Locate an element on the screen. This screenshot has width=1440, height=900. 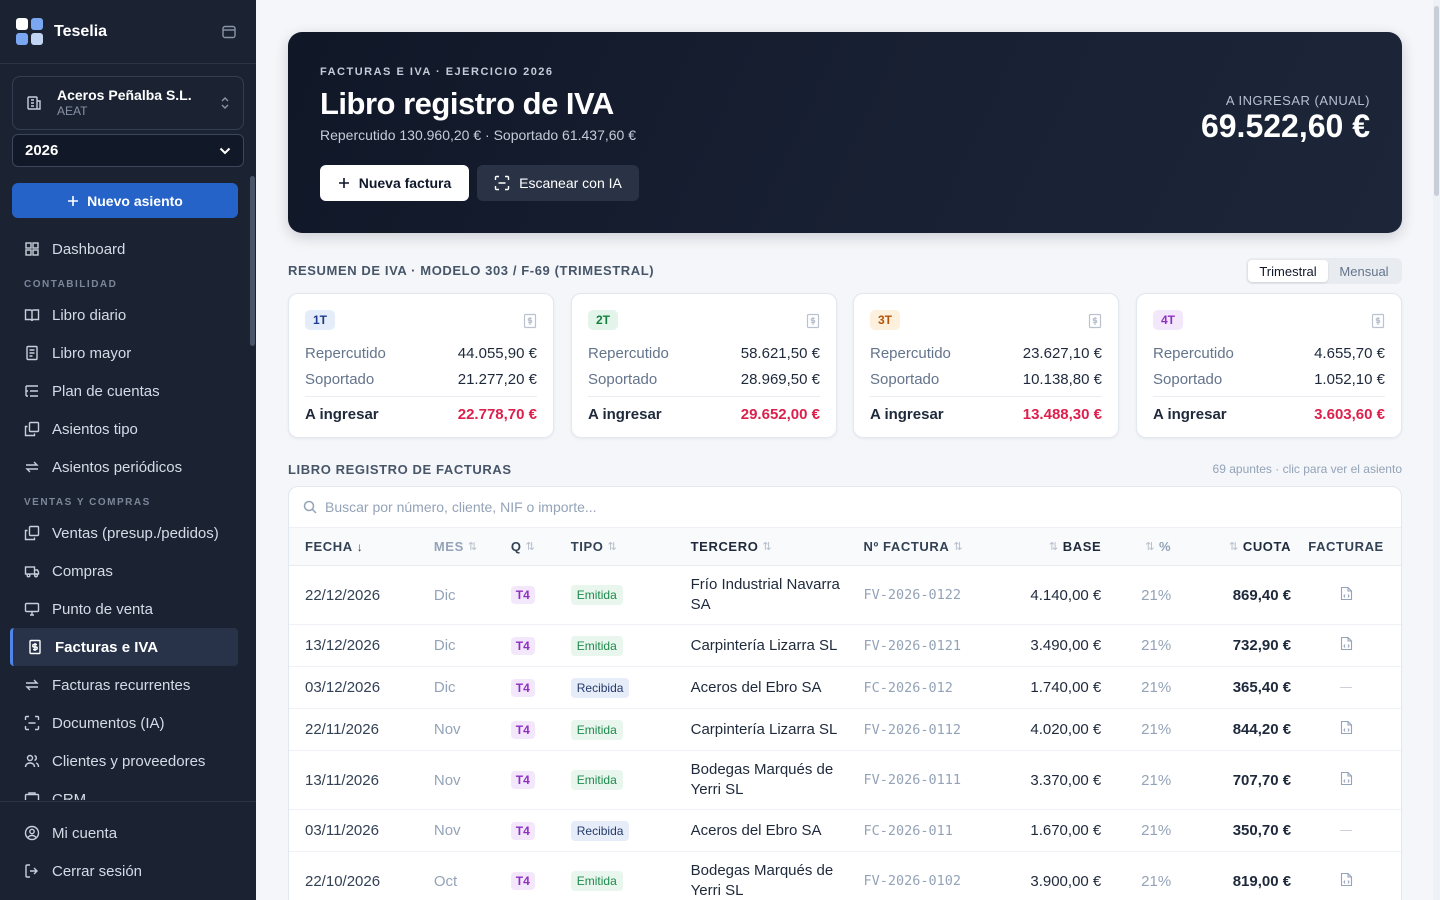
col-cuota: ⇅ CUOTA is located at coordinates (1231, 546).